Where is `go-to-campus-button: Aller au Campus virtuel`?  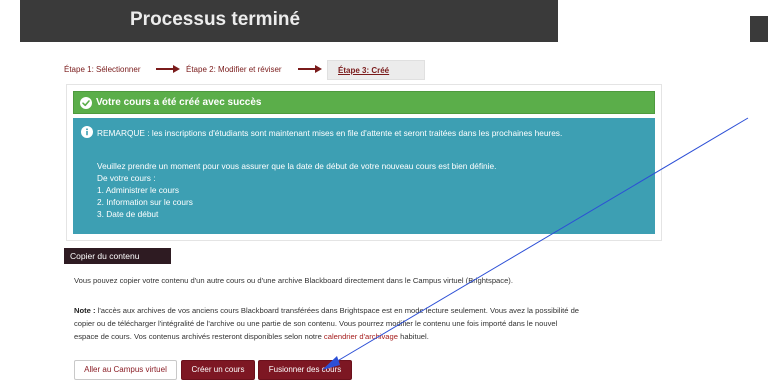 go-to-campus-button: Aller au Campus virtuel is located at coordinates (125, 370).